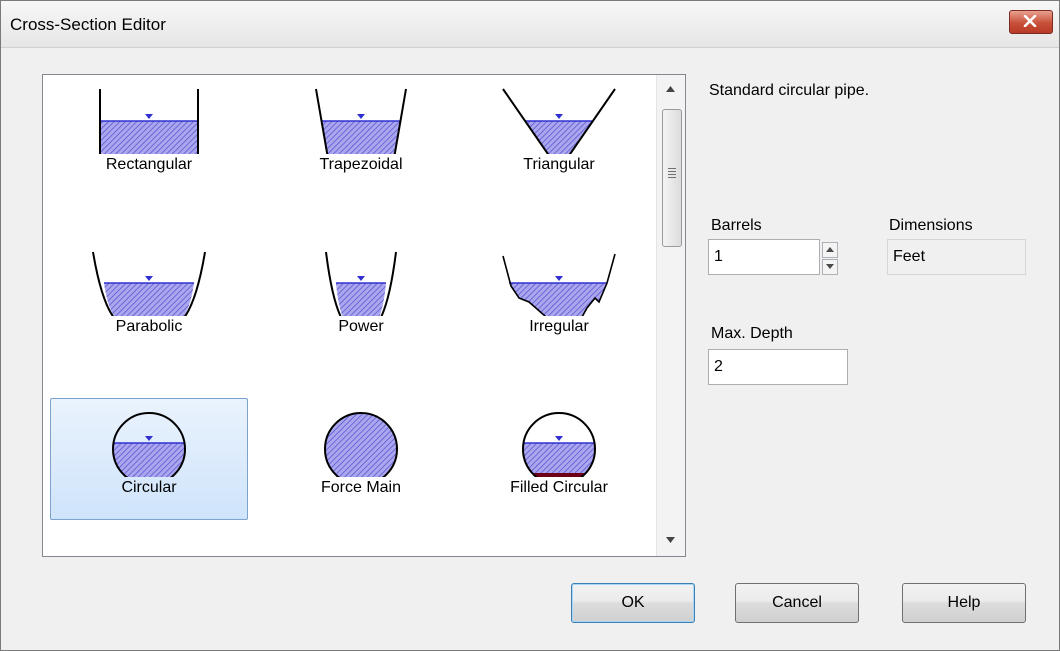  What do you see at coordinates (361, 444) in the screenshot?
I see `force-main-pipe-icon` at bounding box center [361, 444].